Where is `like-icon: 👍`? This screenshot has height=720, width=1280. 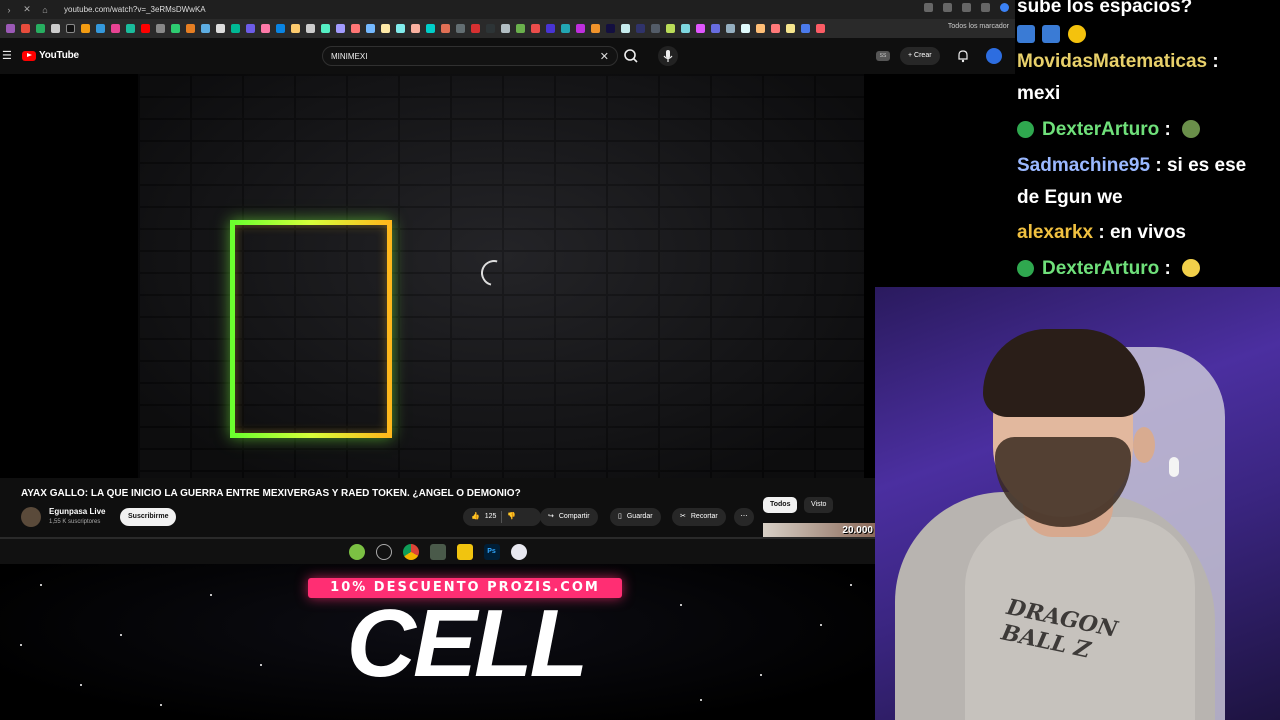 like-icon: 👍 is located at coordinates (475, 517).